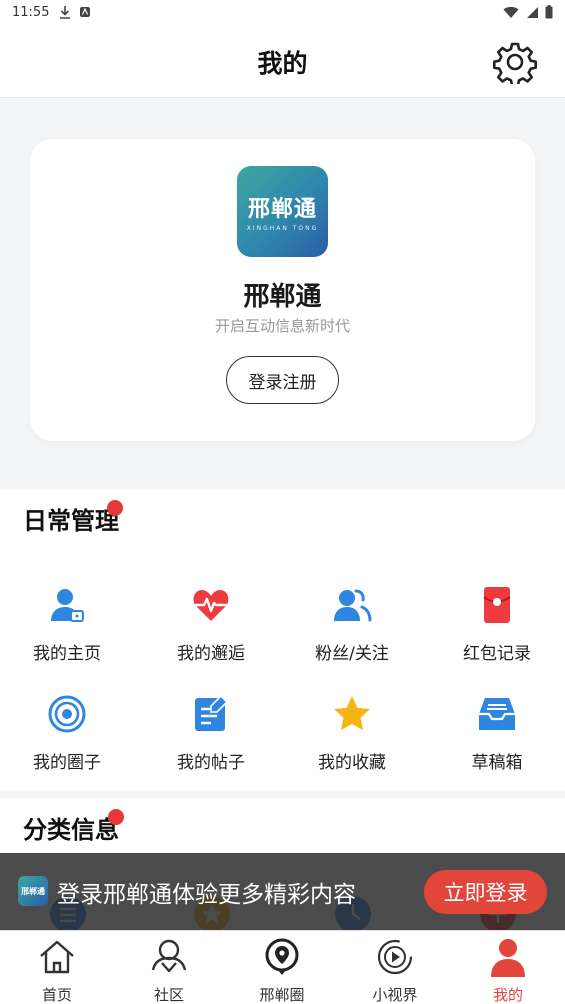 The image size is (565, 1004). I want to click on status-time: 11:55, so click(31, 12).